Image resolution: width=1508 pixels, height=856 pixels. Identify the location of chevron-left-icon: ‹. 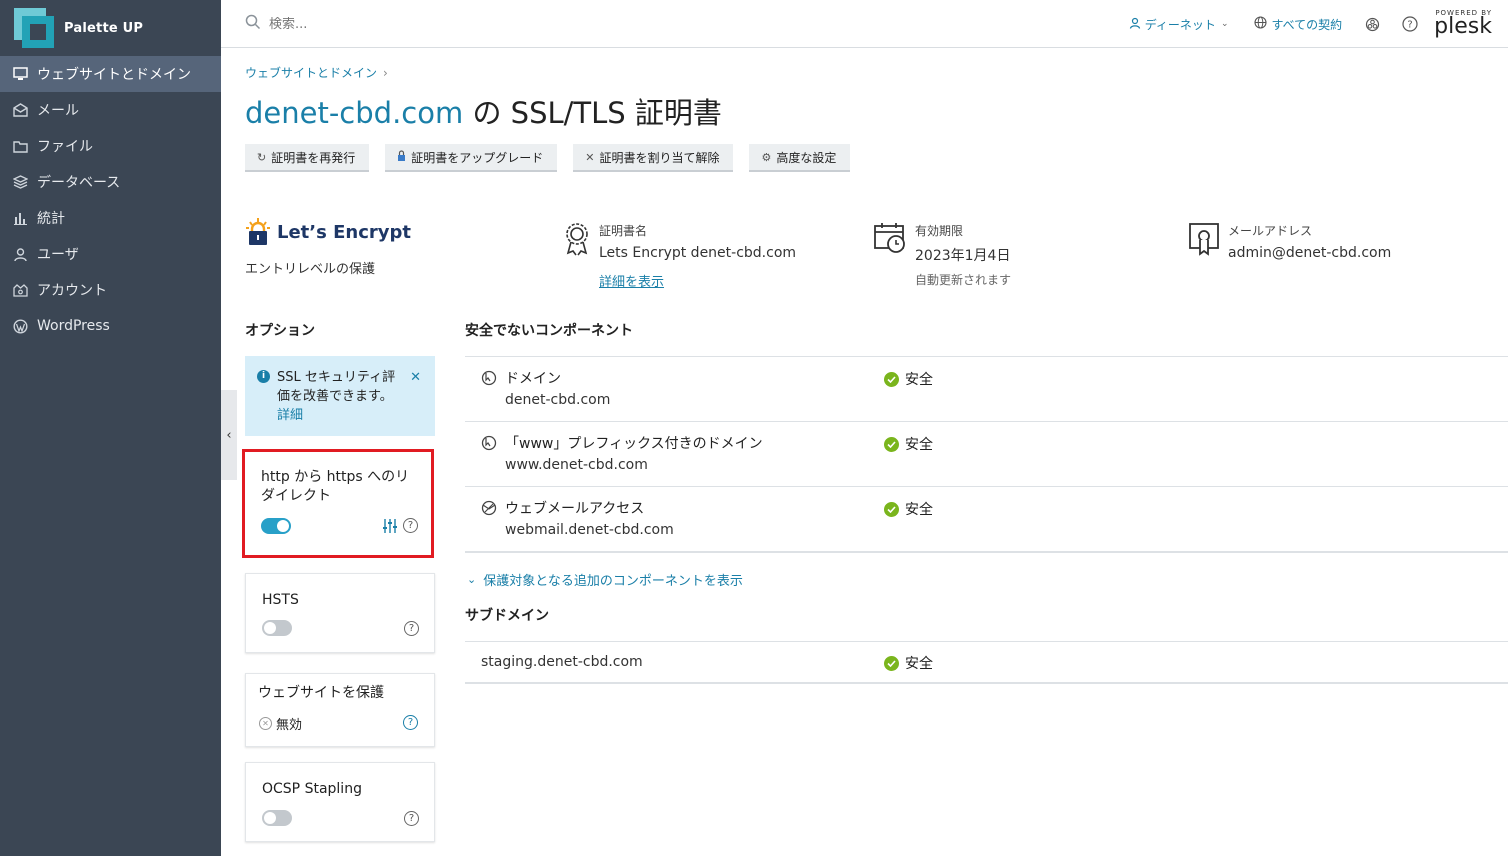
(229, 435).